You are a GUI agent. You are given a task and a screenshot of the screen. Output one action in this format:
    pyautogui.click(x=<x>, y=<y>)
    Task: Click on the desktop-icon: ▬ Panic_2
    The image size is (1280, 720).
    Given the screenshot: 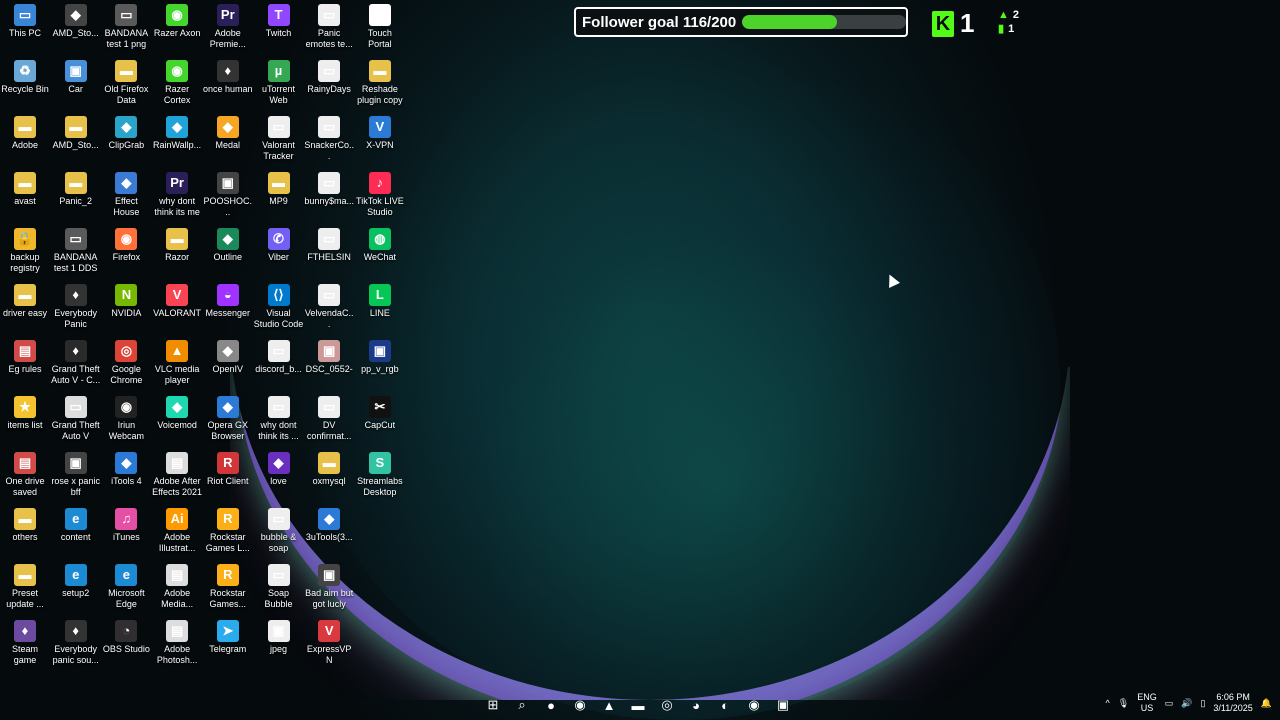 What is the action you would take?
    pyautogui.click(x=76, y=196)
    